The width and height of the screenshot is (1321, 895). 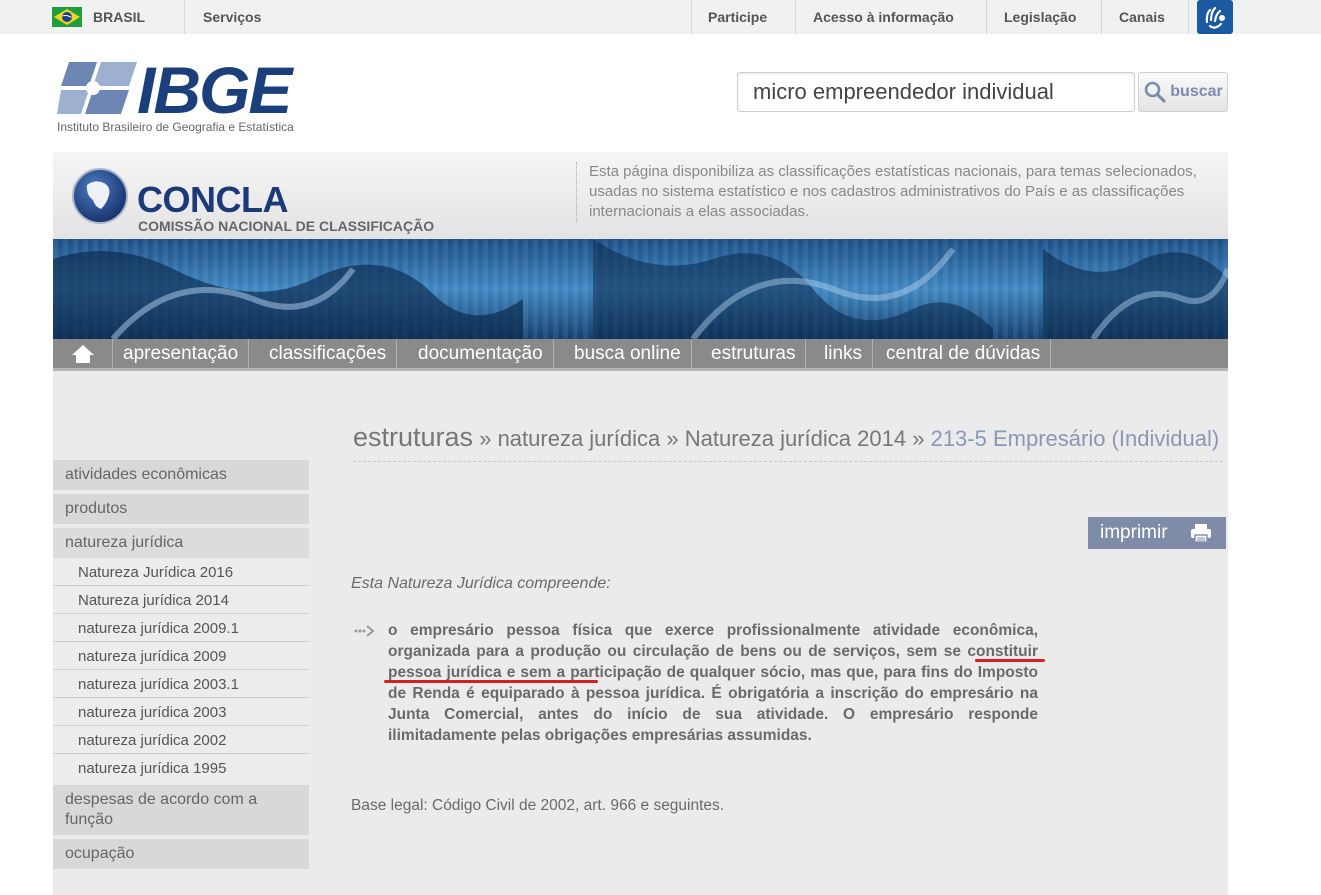 I want to click on services-link: Serviços, so click(x=232, y=17).